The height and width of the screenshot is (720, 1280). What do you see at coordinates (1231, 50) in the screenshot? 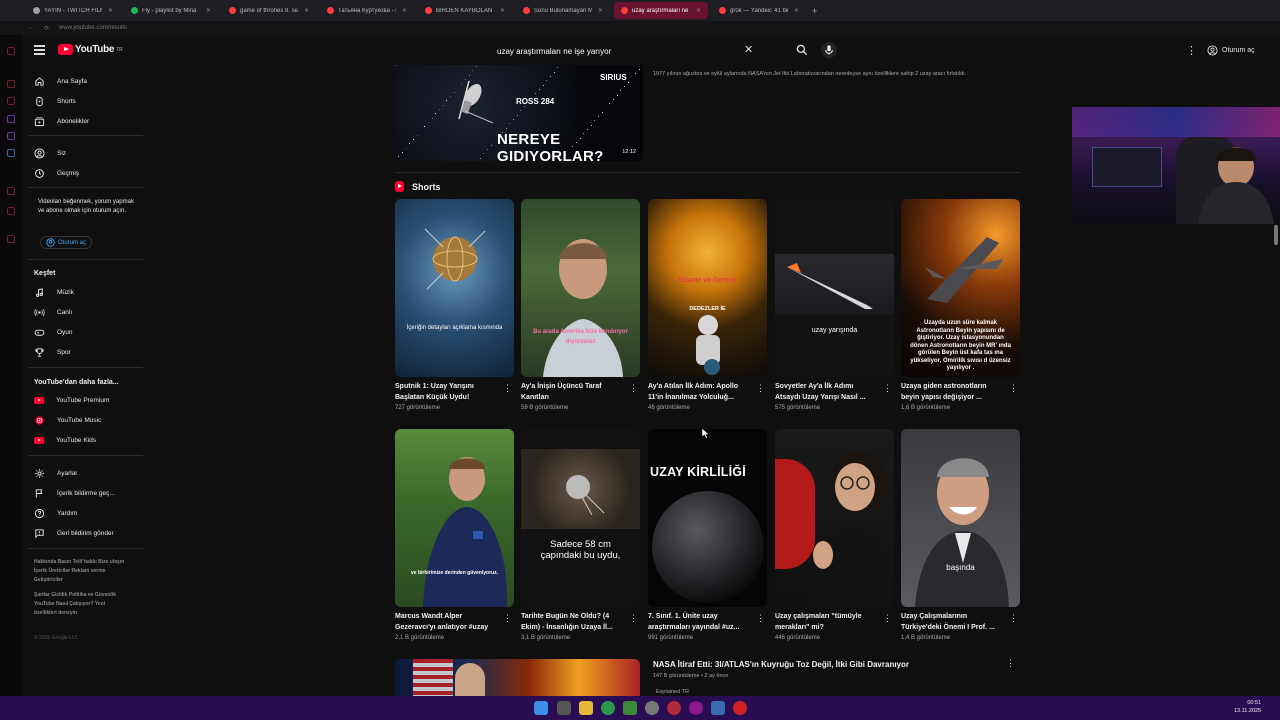
I see `signin-button: Oturum aç` at bounding box center [1231, 50].